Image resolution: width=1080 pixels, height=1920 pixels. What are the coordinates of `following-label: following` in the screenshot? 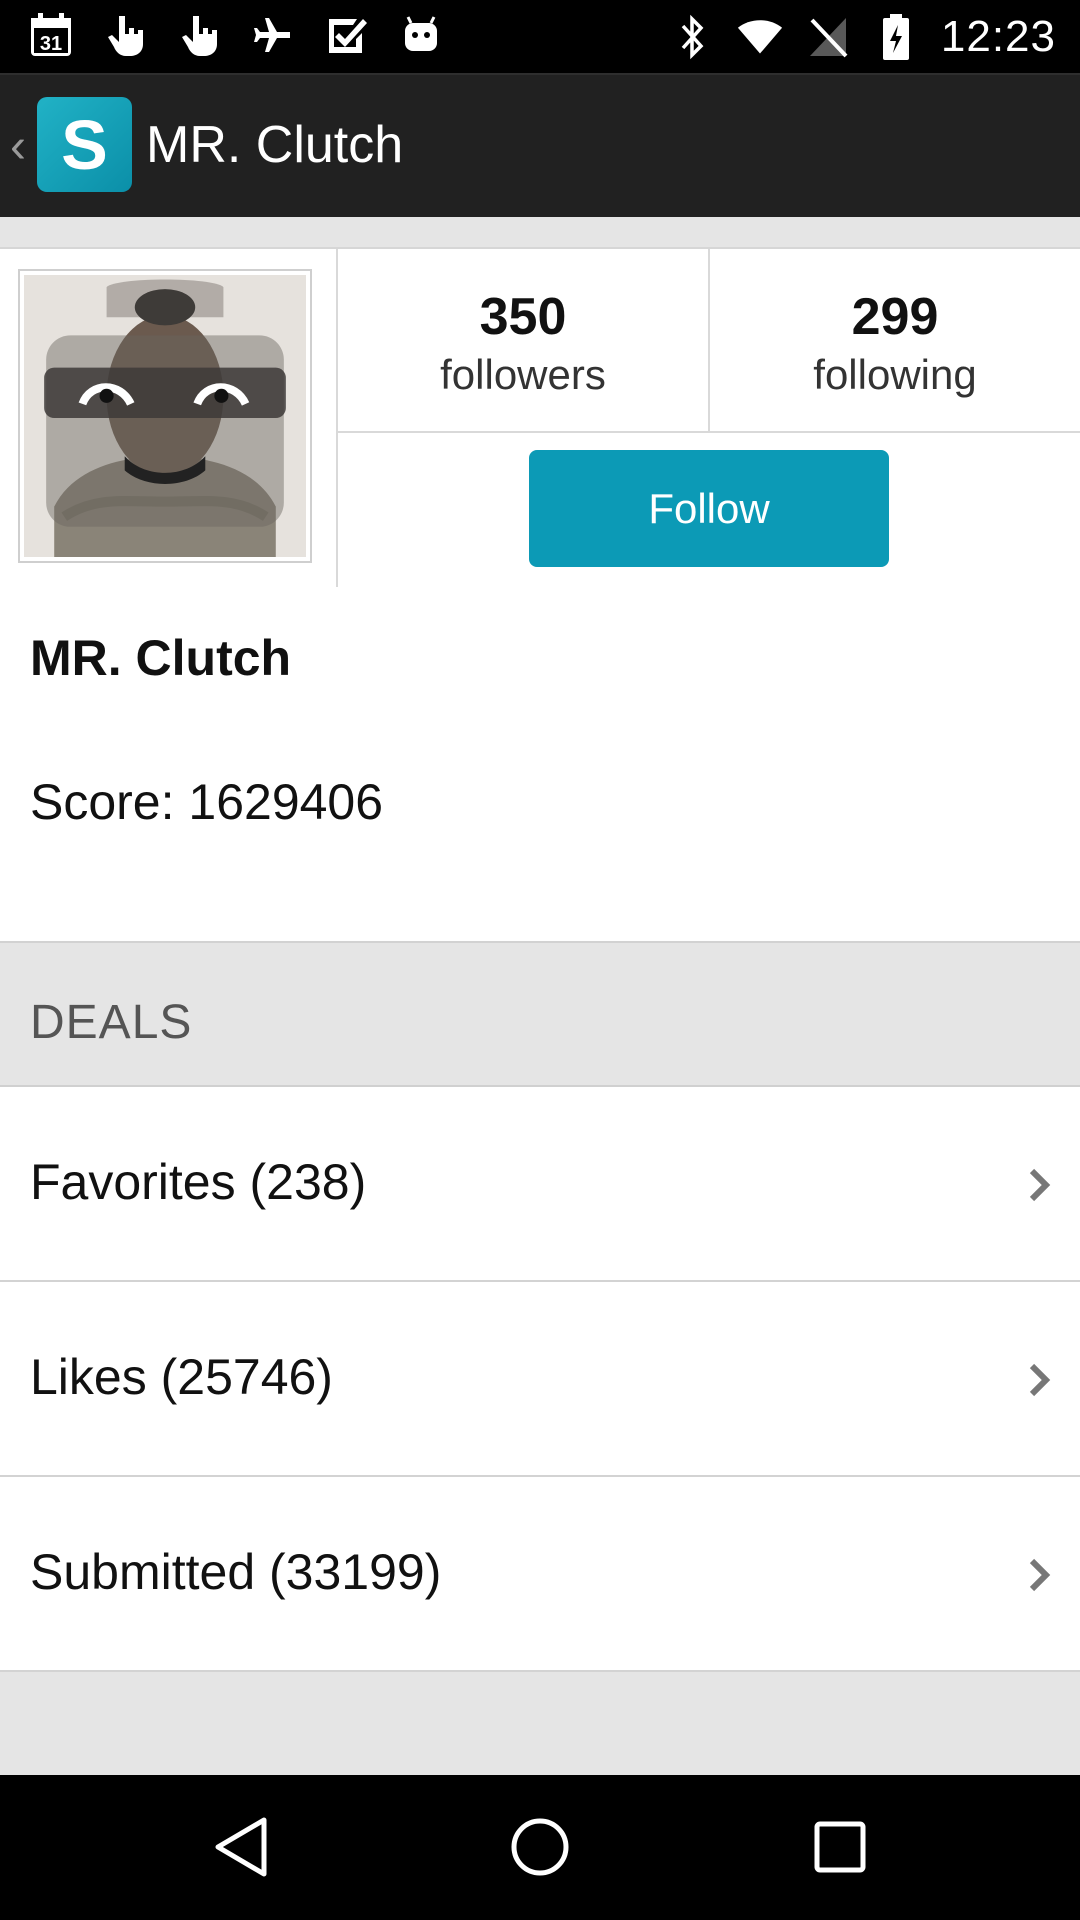 It's located at (895, 374).